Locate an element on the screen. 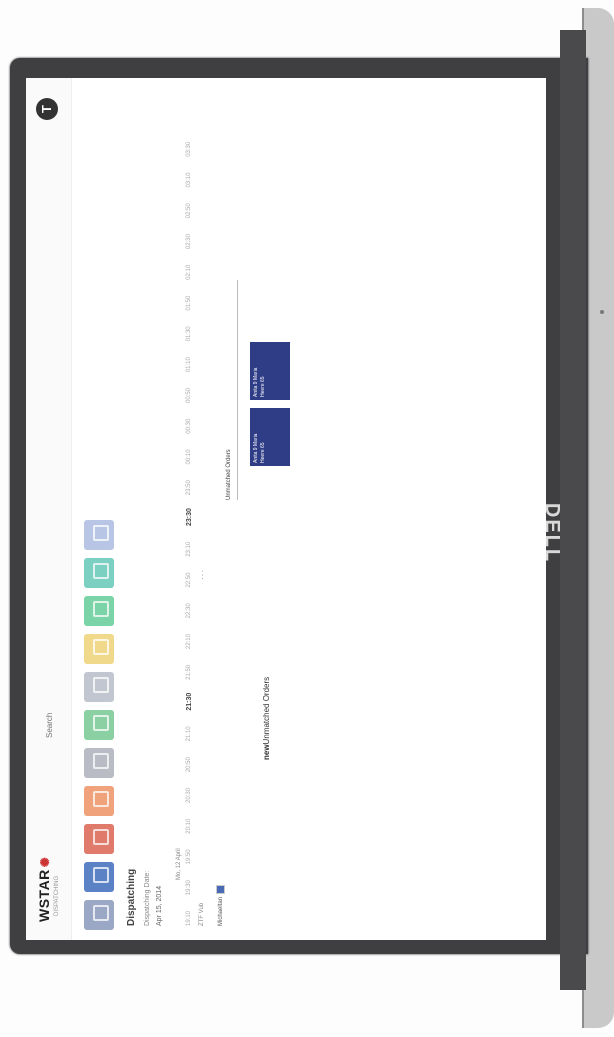  fleet-tile is located at coordinates (99, 725).